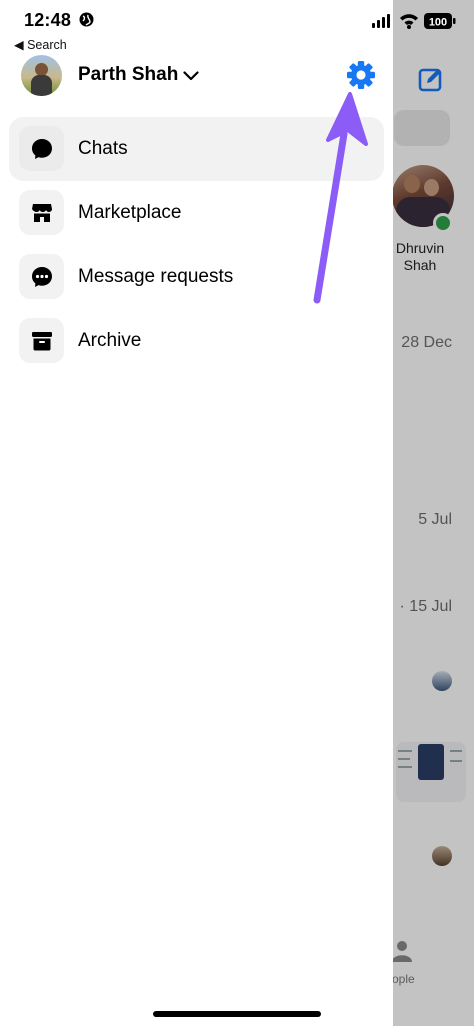  What do you see at coordinates (86, 19) in the screenshot?
I see `globe-icon` at bounding box center [86, 19].